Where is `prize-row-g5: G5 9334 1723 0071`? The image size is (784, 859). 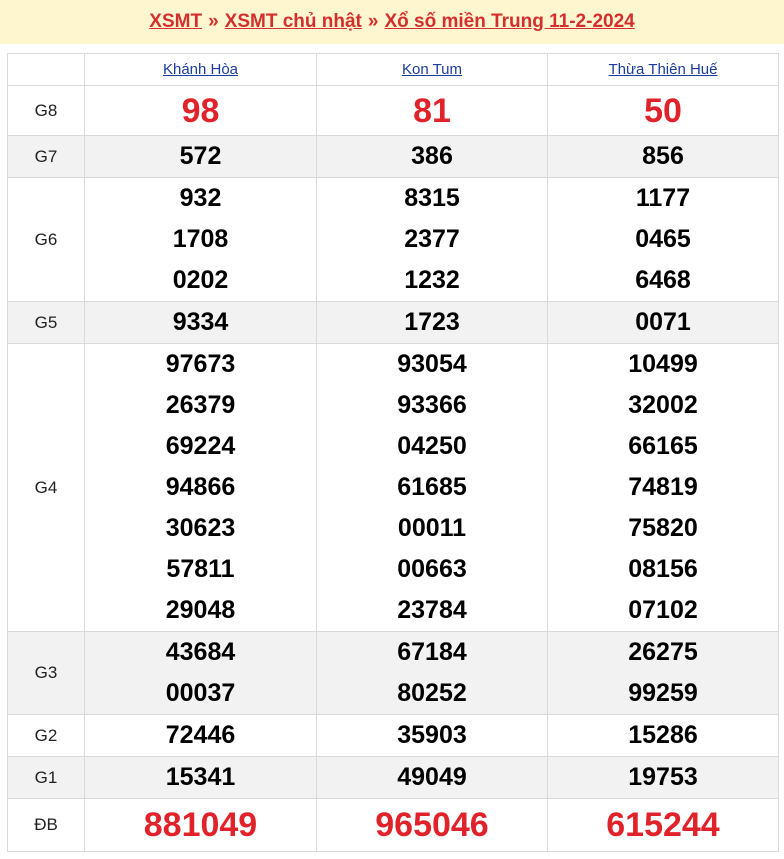
prize-row-g5: G5 9334 1723 0071 is located at coordinates (393, 322).